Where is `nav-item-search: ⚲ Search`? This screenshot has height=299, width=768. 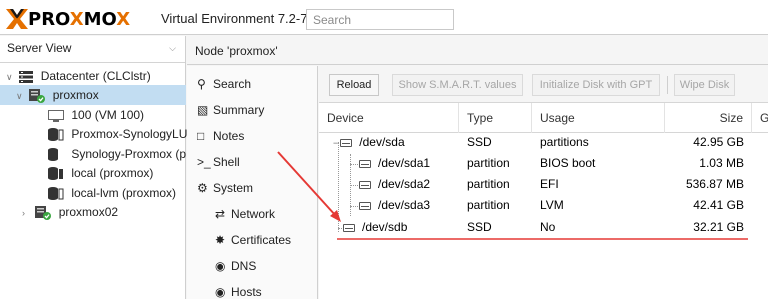
nav-item-search: ⚲ Search is located at coordinates (252, 84).